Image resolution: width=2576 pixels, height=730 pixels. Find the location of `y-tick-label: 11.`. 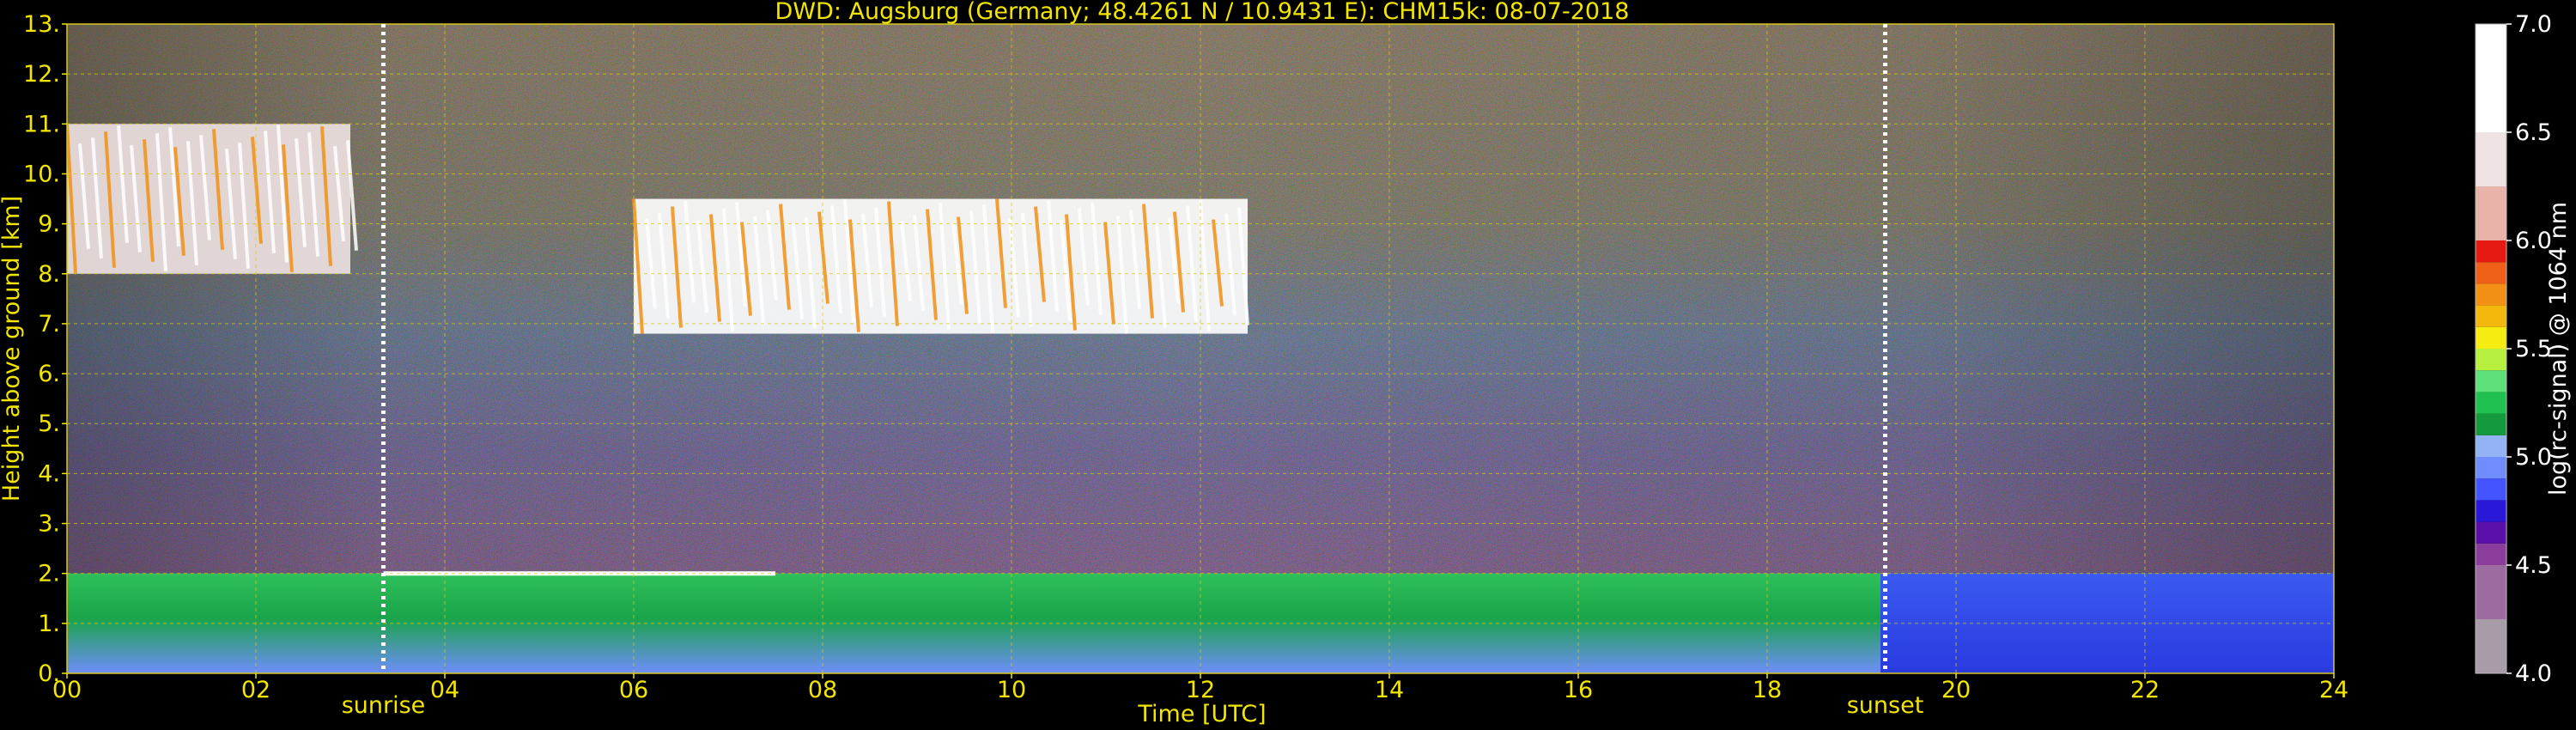

y-tick-label: 11. is located at coordinates (41, 124).